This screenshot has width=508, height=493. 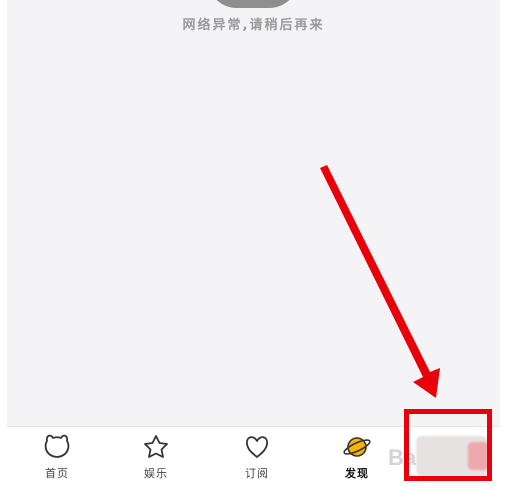 What do you see at coordinates (380, 281) in the screenshot?
I see `annotation-arrow-icon` at bounding box center [380, 281].